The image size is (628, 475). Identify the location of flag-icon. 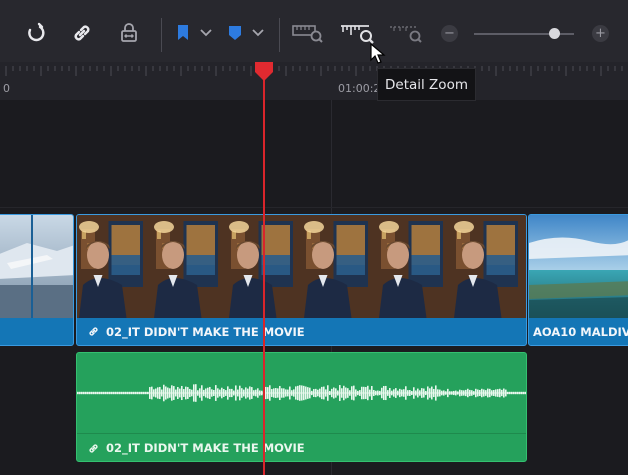
(183, 33).